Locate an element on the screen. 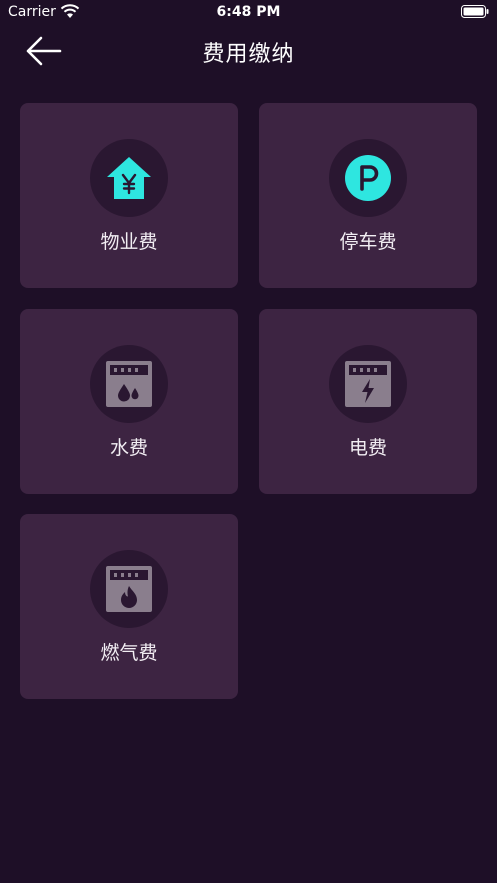 The width and height of the screenshot is (497, 883). card-label: 水费 is located at coordinates (128, 448).